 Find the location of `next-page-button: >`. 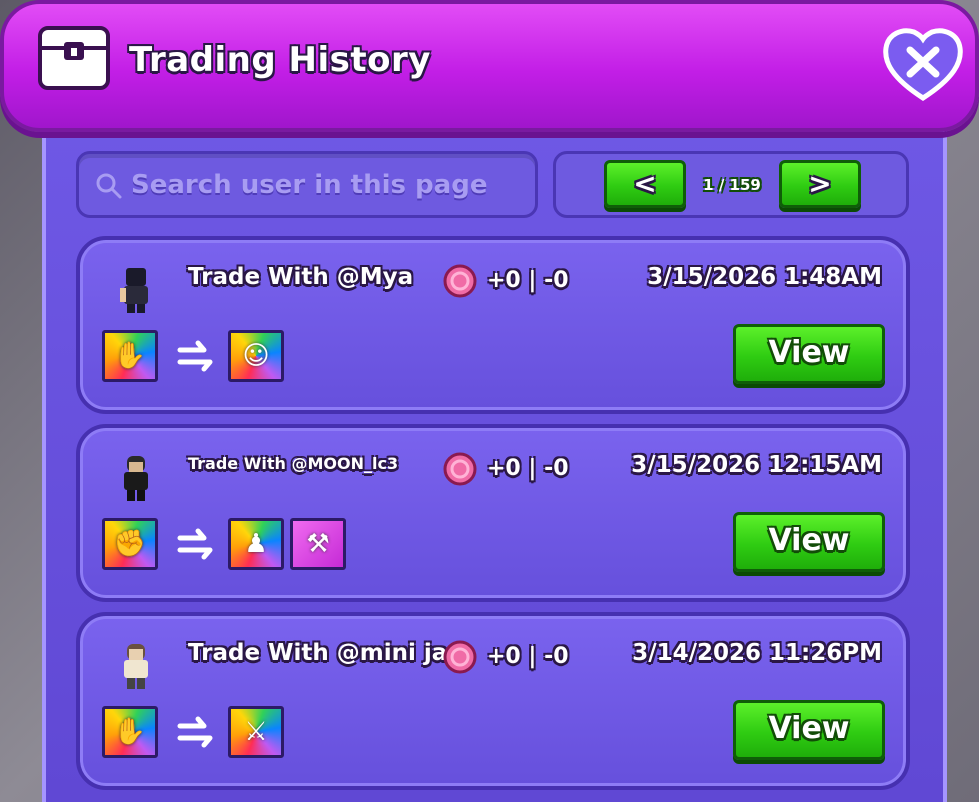

next-page-button: > is located at coordinates (820, 184).